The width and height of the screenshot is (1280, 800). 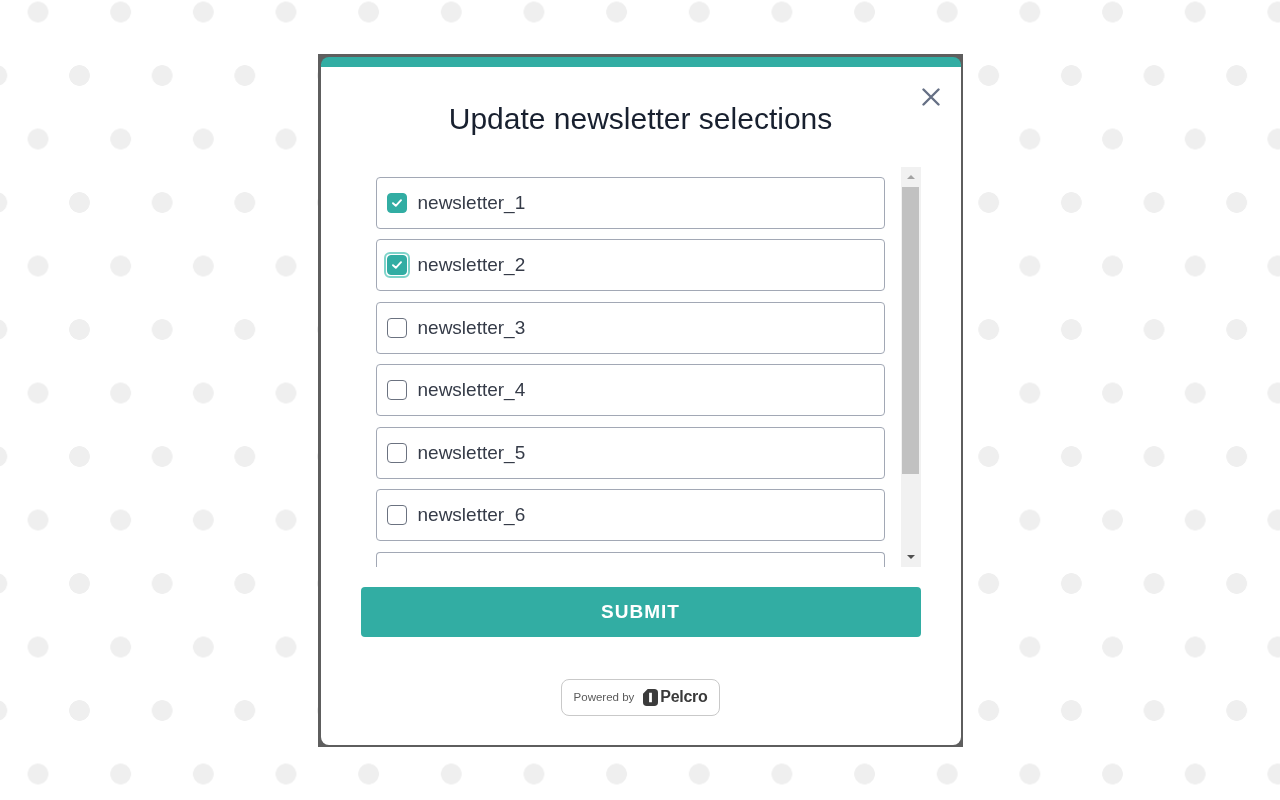 I want to click on scroll-down-icon, so click(x=910, y=556).